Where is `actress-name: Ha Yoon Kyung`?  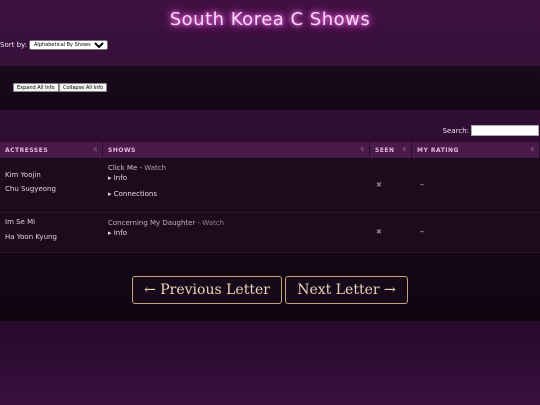
actress-name: Ha Yoon Kyung is located at coordinates (31, 237).